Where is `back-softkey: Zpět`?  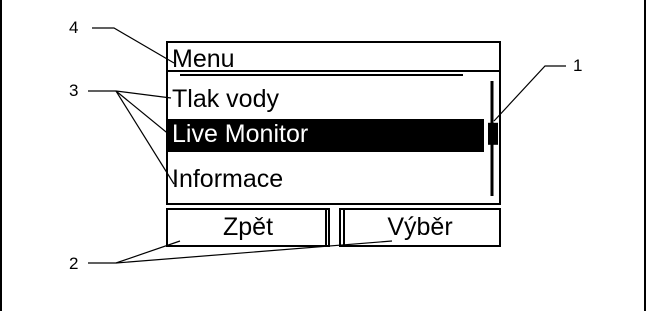 back-softkey: Zpět is located at coordinates (248, 227).